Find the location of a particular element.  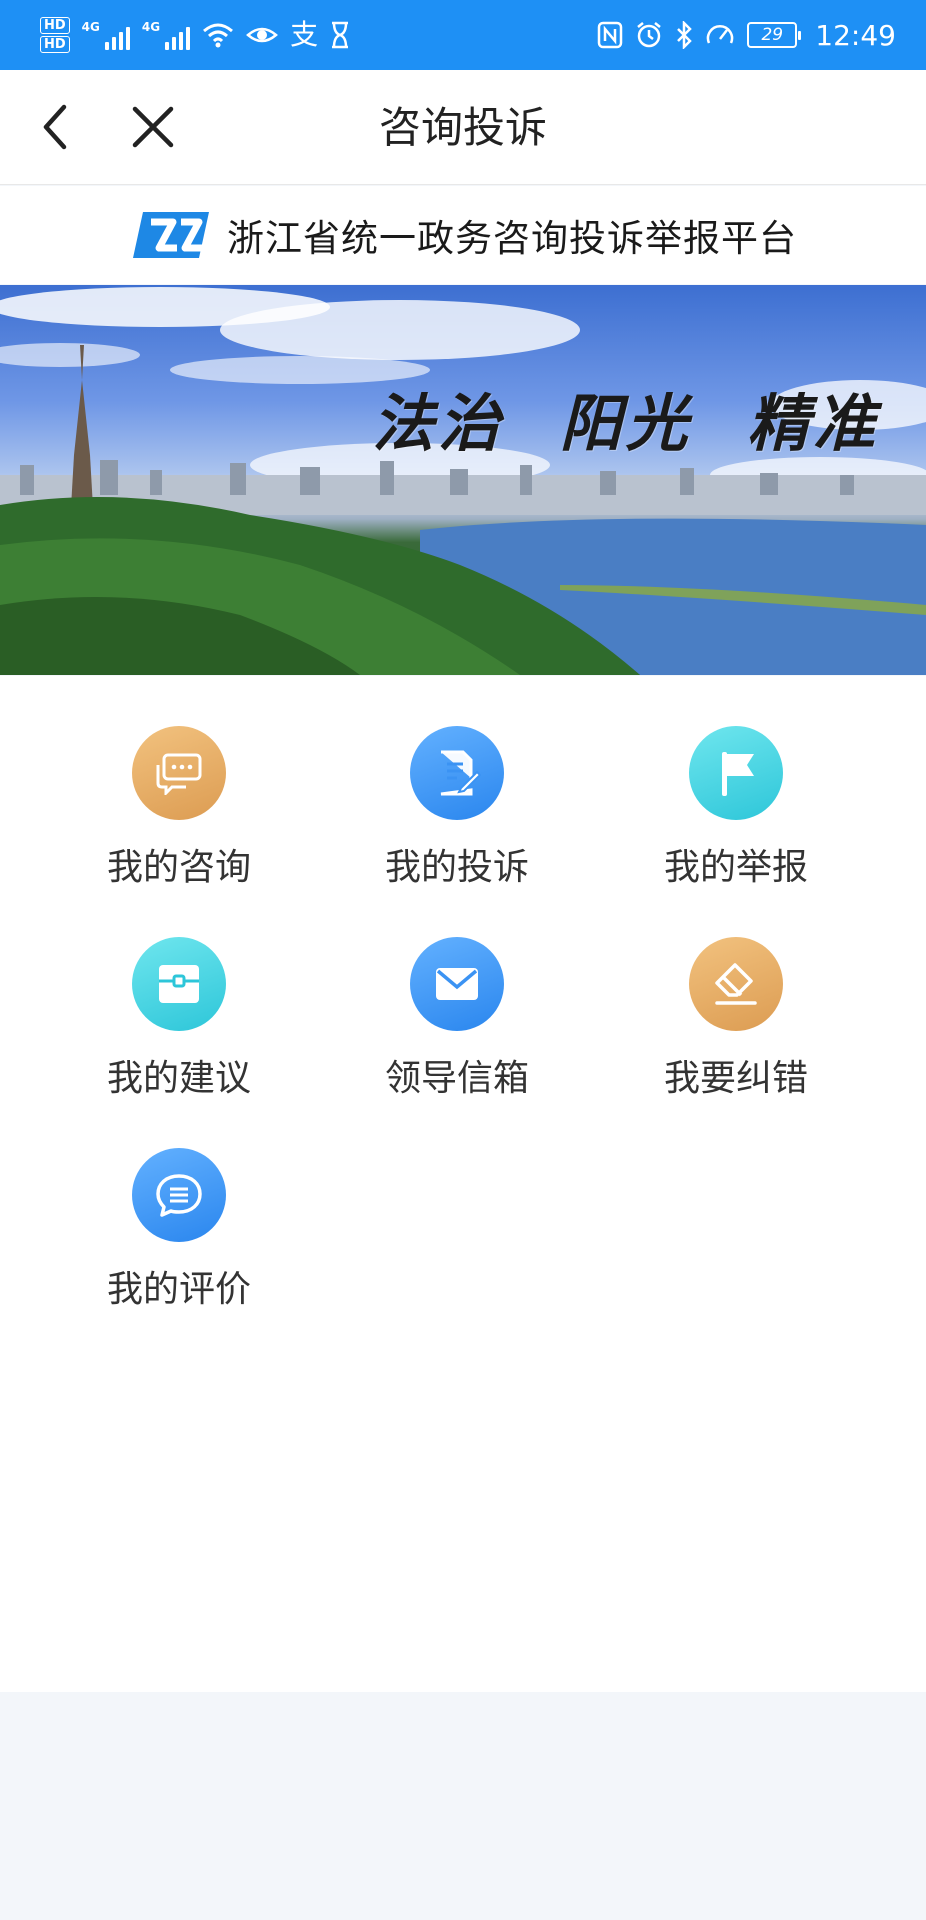

menu-item-my-report: 我的举报 is located at coordinates (736, 826).